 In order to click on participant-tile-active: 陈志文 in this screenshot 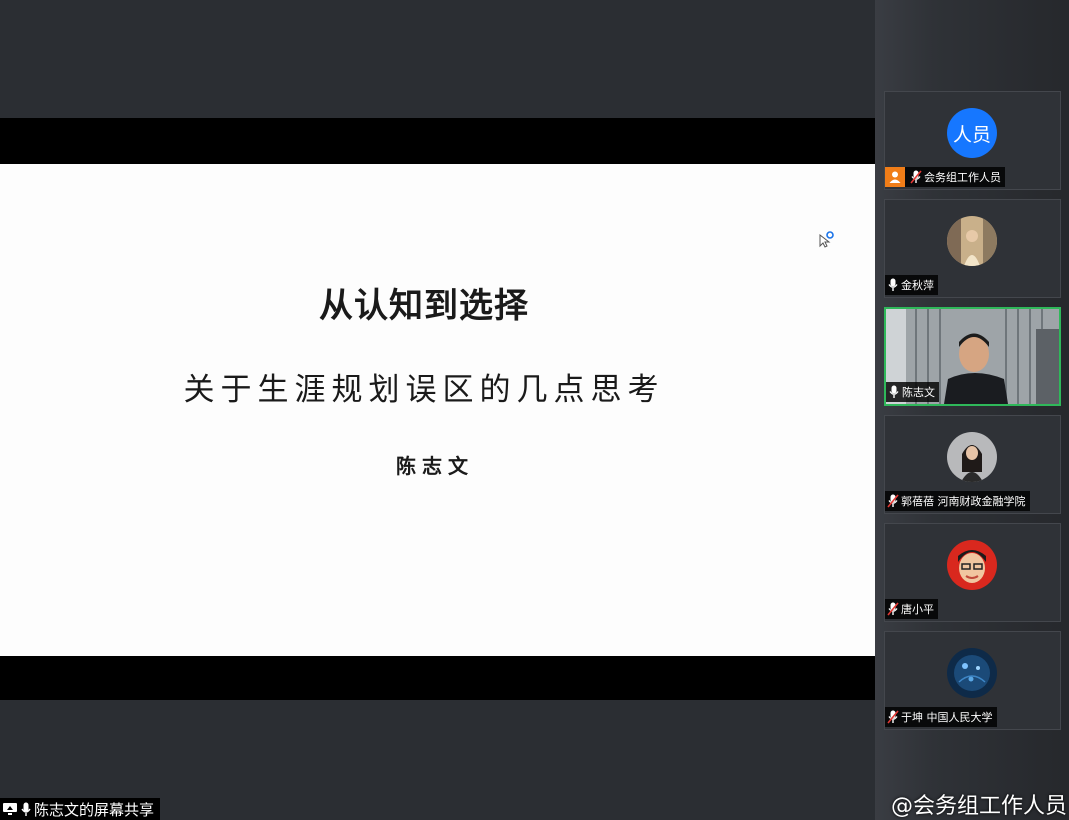, I will do `click(972, 356)`.